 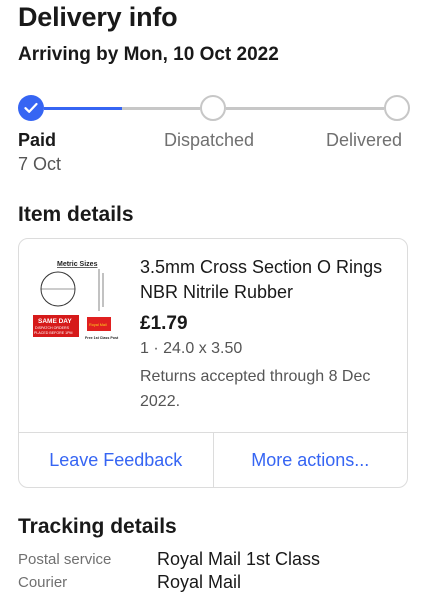 I want to click on item-returns-policy: Returns accepted through 8 Dec 2022., so click(x=255, y=389).